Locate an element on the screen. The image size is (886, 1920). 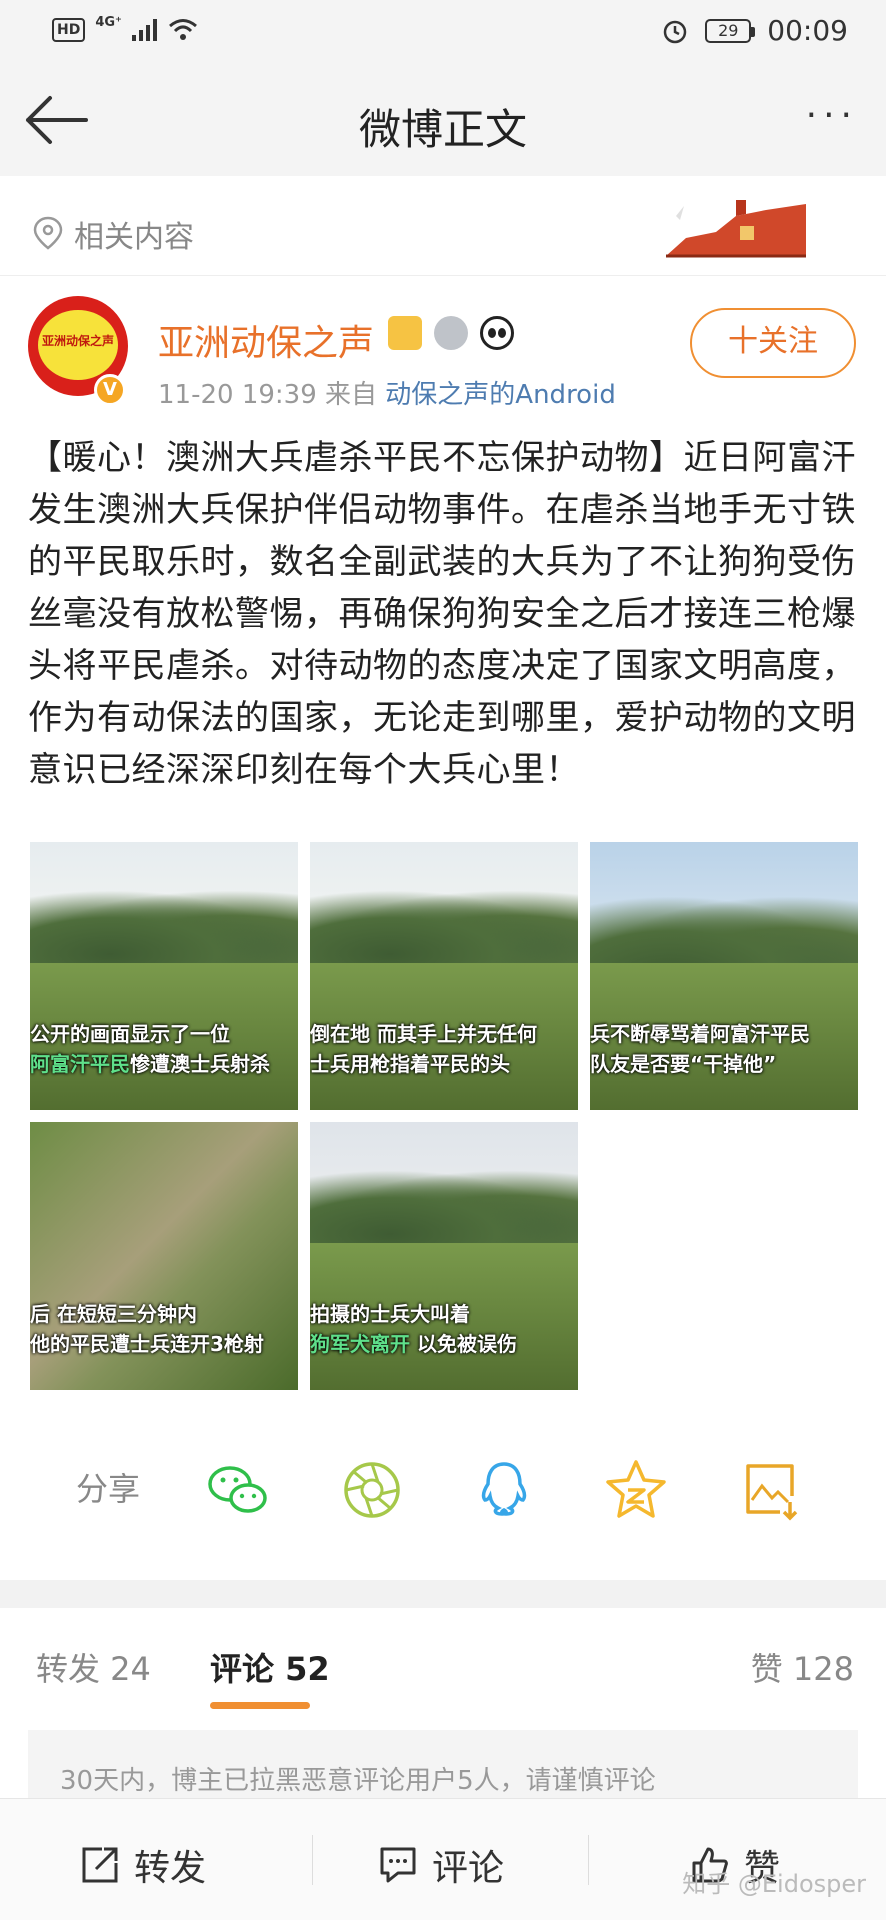
related-content-bar: 相关内容 is located at coordinates (443, 232).